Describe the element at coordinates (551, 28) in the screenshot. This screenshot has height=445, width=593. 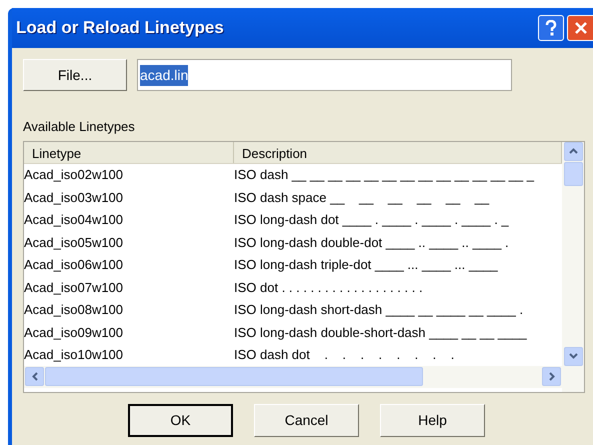
I see `help-icon` at that location.